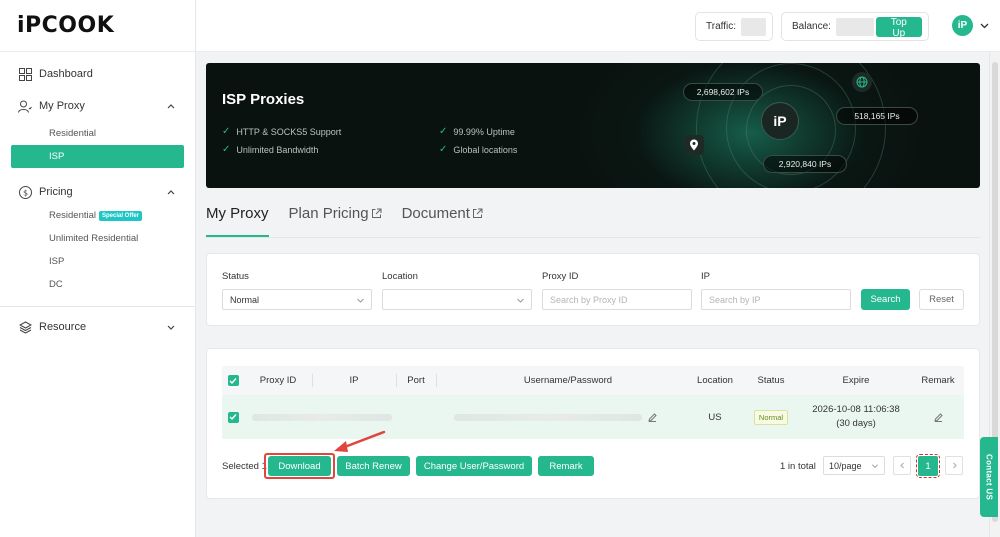  Describe the element at coordinates (57, 261) in the screenshot. I see `sidebar-item-label: ISP` at that location.